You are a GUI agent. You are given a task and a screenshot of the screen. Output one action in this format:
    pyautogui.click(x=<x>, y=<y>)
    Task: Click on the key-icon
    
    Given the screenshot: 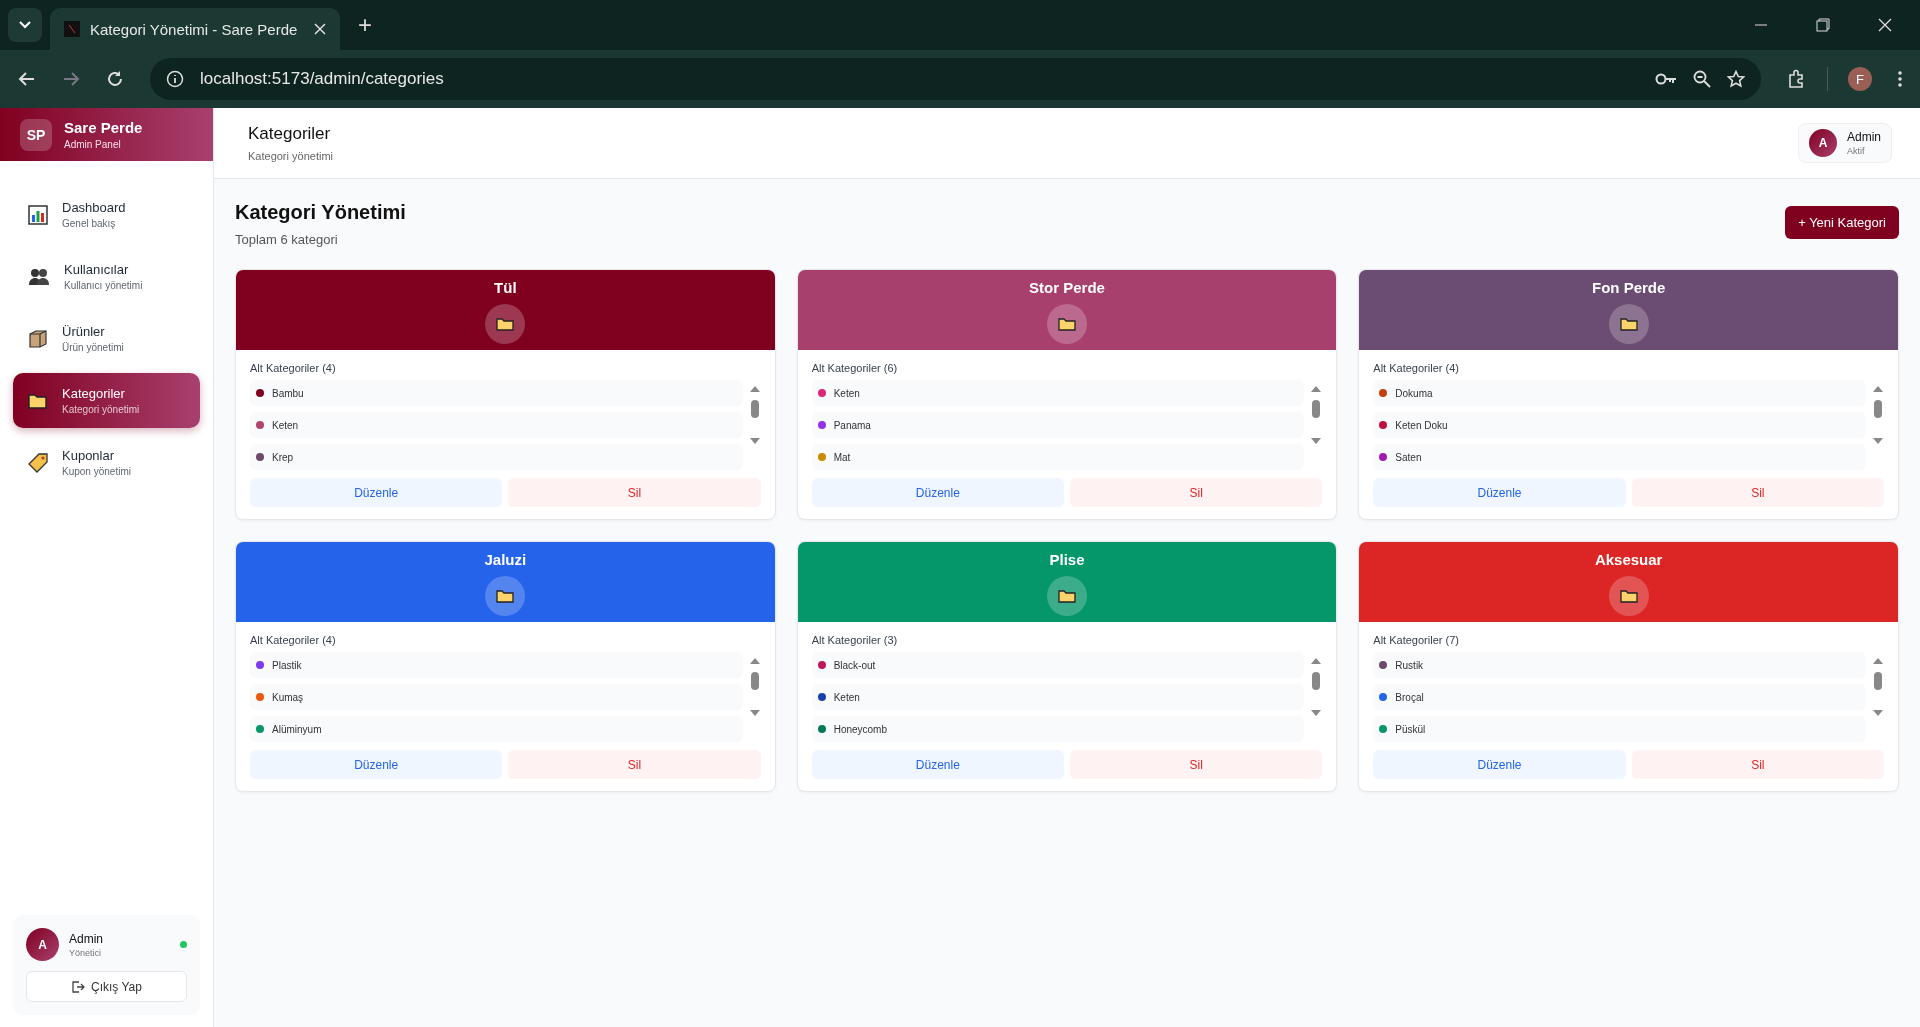 What is the action you would take?
    pyautogui.click(x=1666, y=79)
    